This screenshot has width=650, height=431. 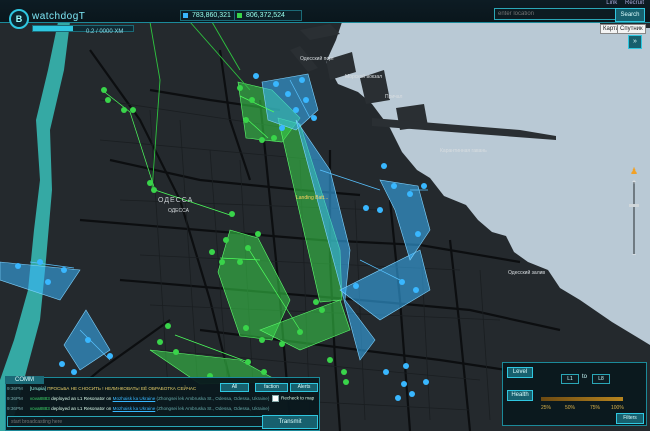 What do you see at coordinates (611, 3) in the screenshot?
I see `link-link: Link` at bounding box center [611, 3].